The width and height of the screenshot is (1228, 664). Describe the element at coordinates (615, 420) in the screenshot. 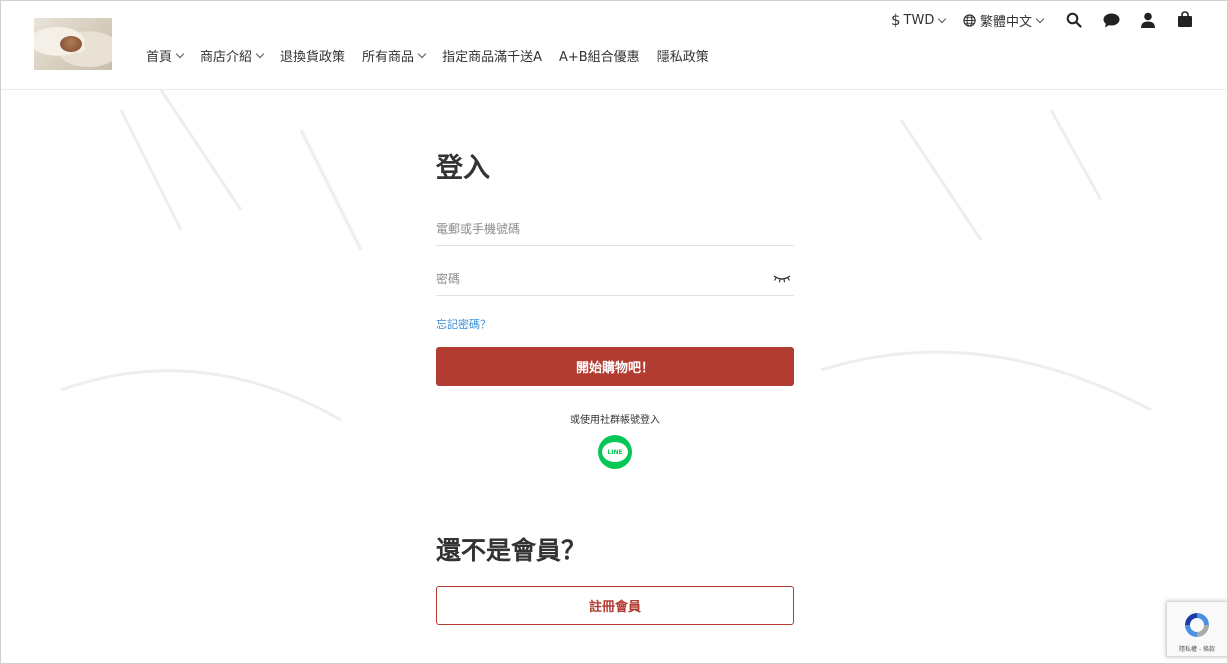

I see `social-login-label: 或使用社群帳號登入` at that location.